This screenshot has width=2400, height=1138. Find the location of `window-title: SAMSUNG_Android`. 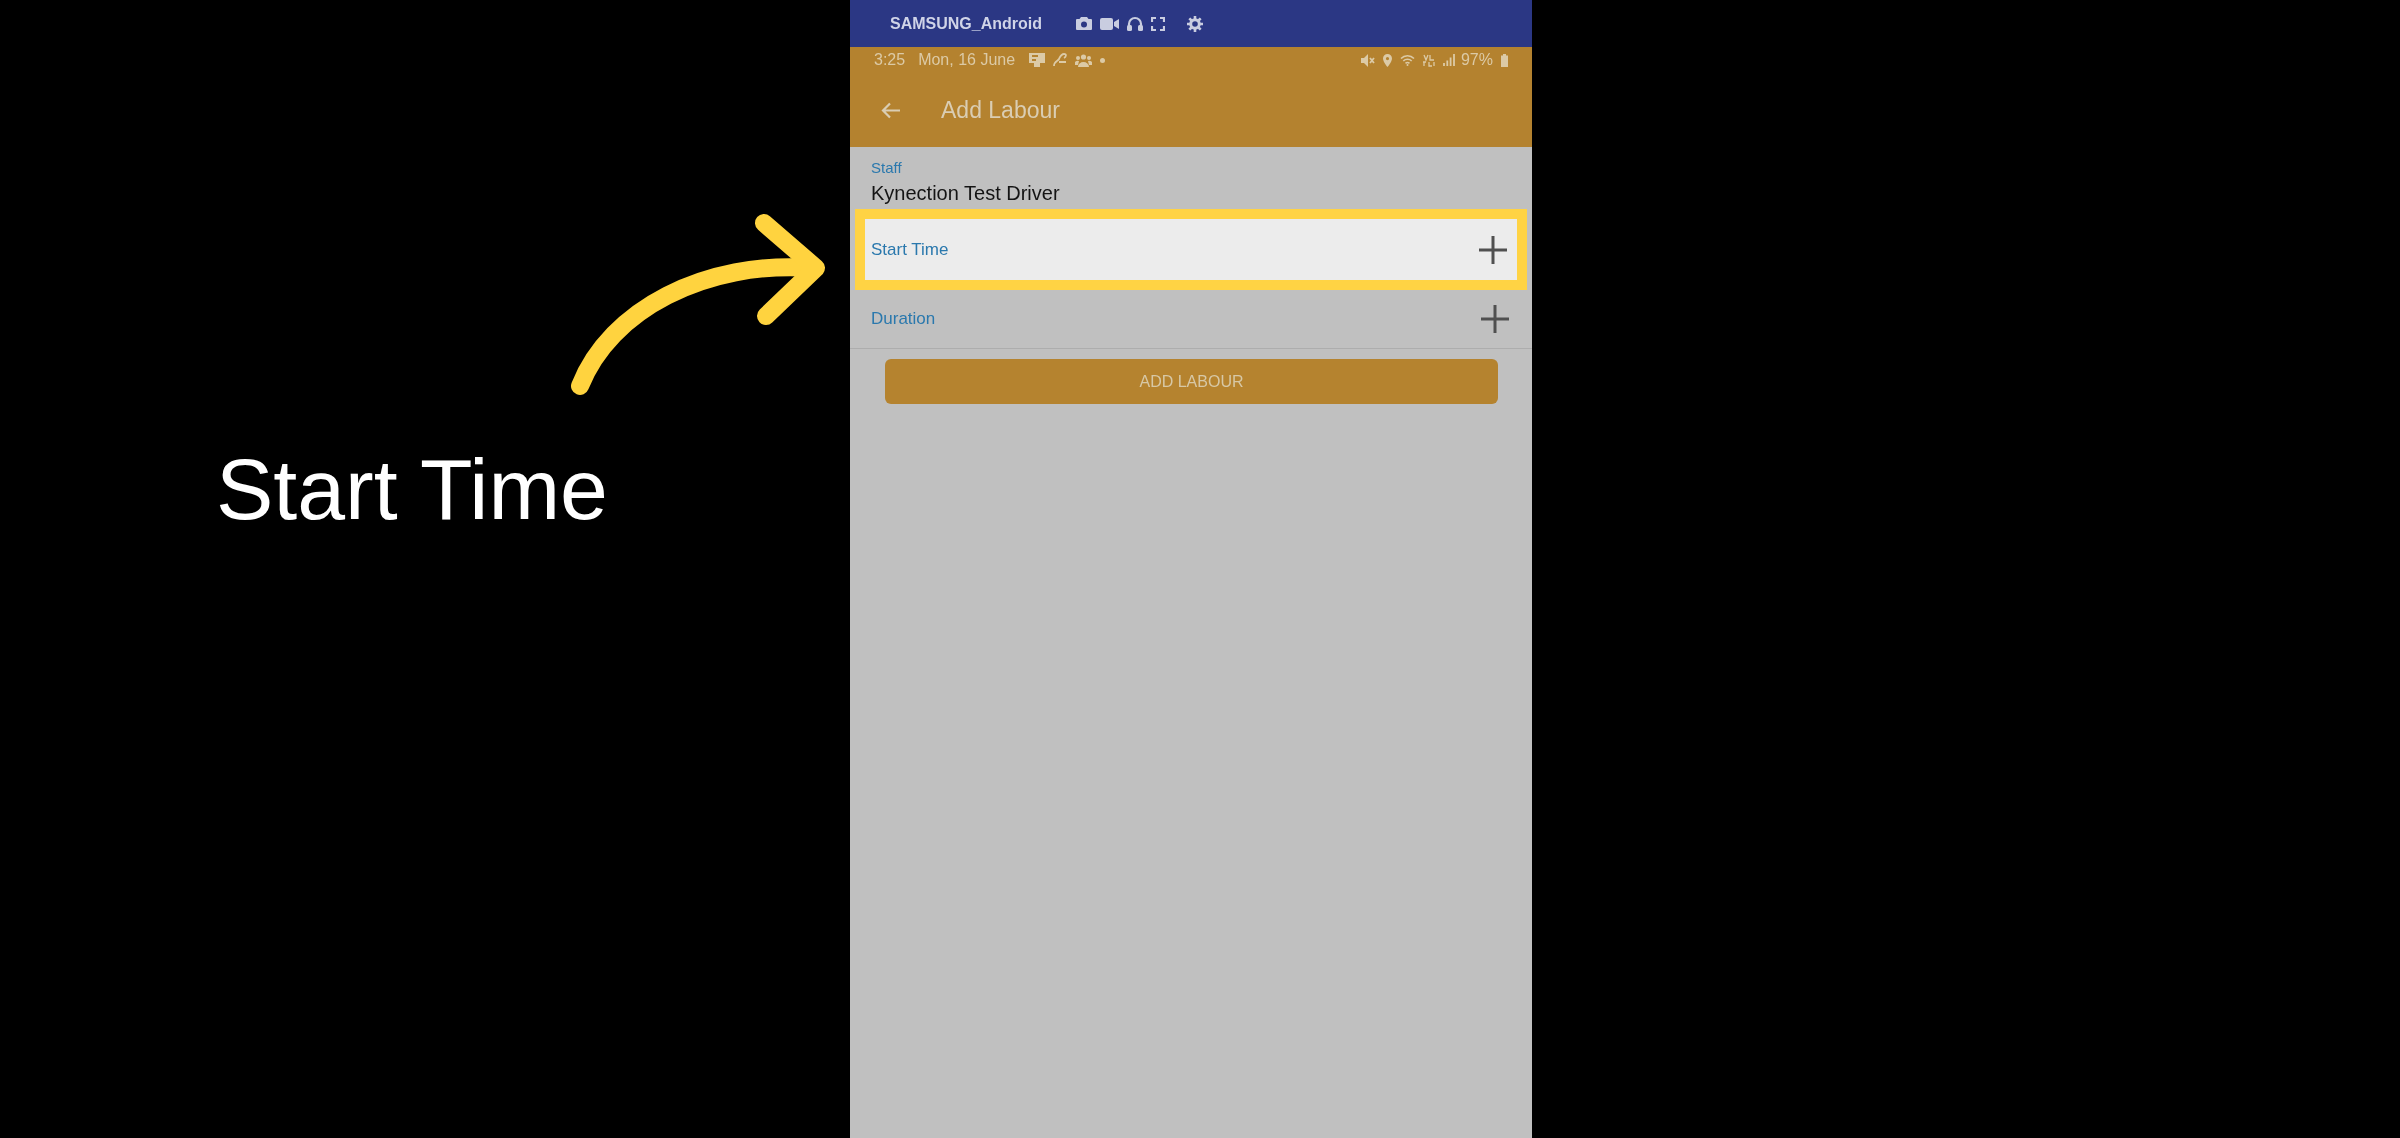

window-title: SAMSUNG_Android is located at coordinates (966, 23).